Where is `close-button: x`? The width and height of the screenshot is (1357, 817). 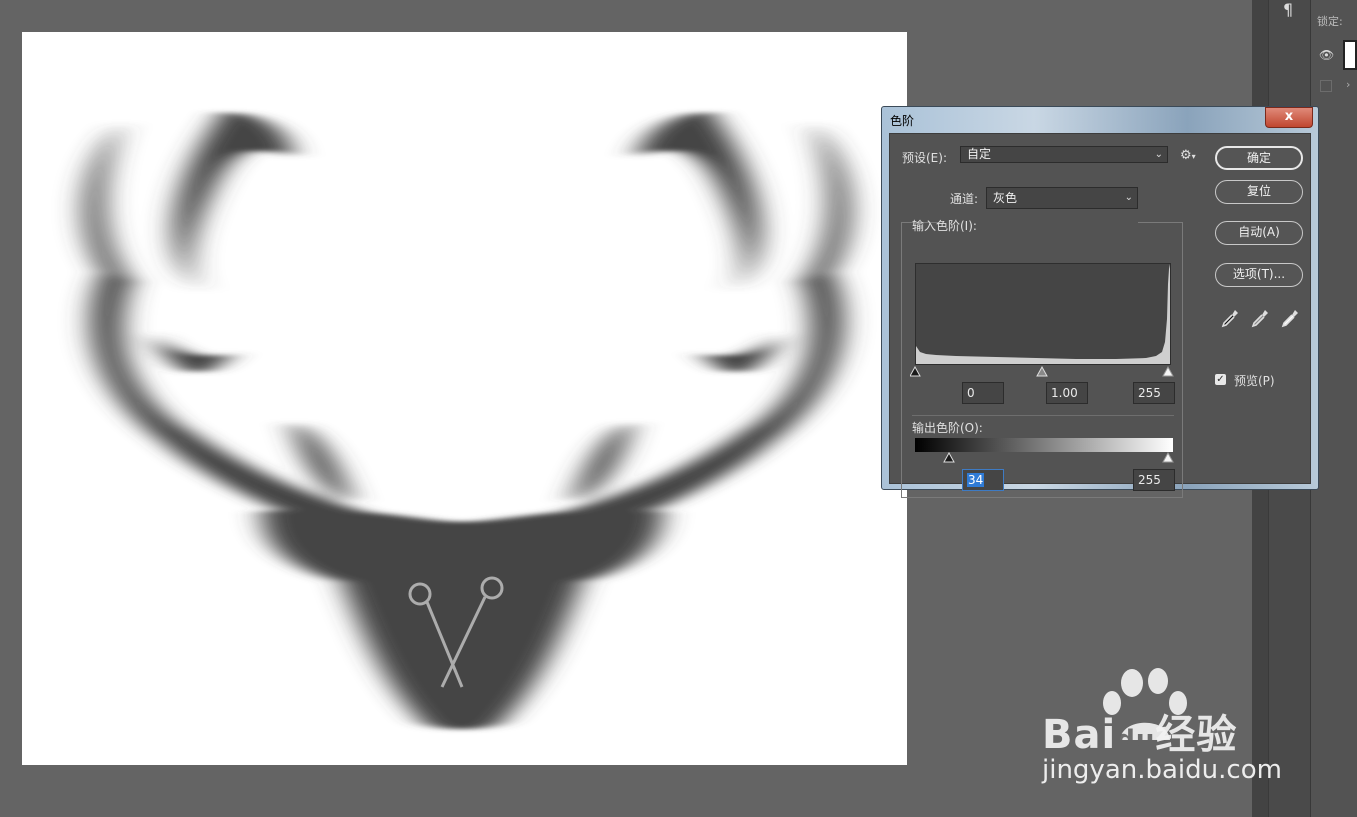 close-button: x is located at coordinates (1289, 117).